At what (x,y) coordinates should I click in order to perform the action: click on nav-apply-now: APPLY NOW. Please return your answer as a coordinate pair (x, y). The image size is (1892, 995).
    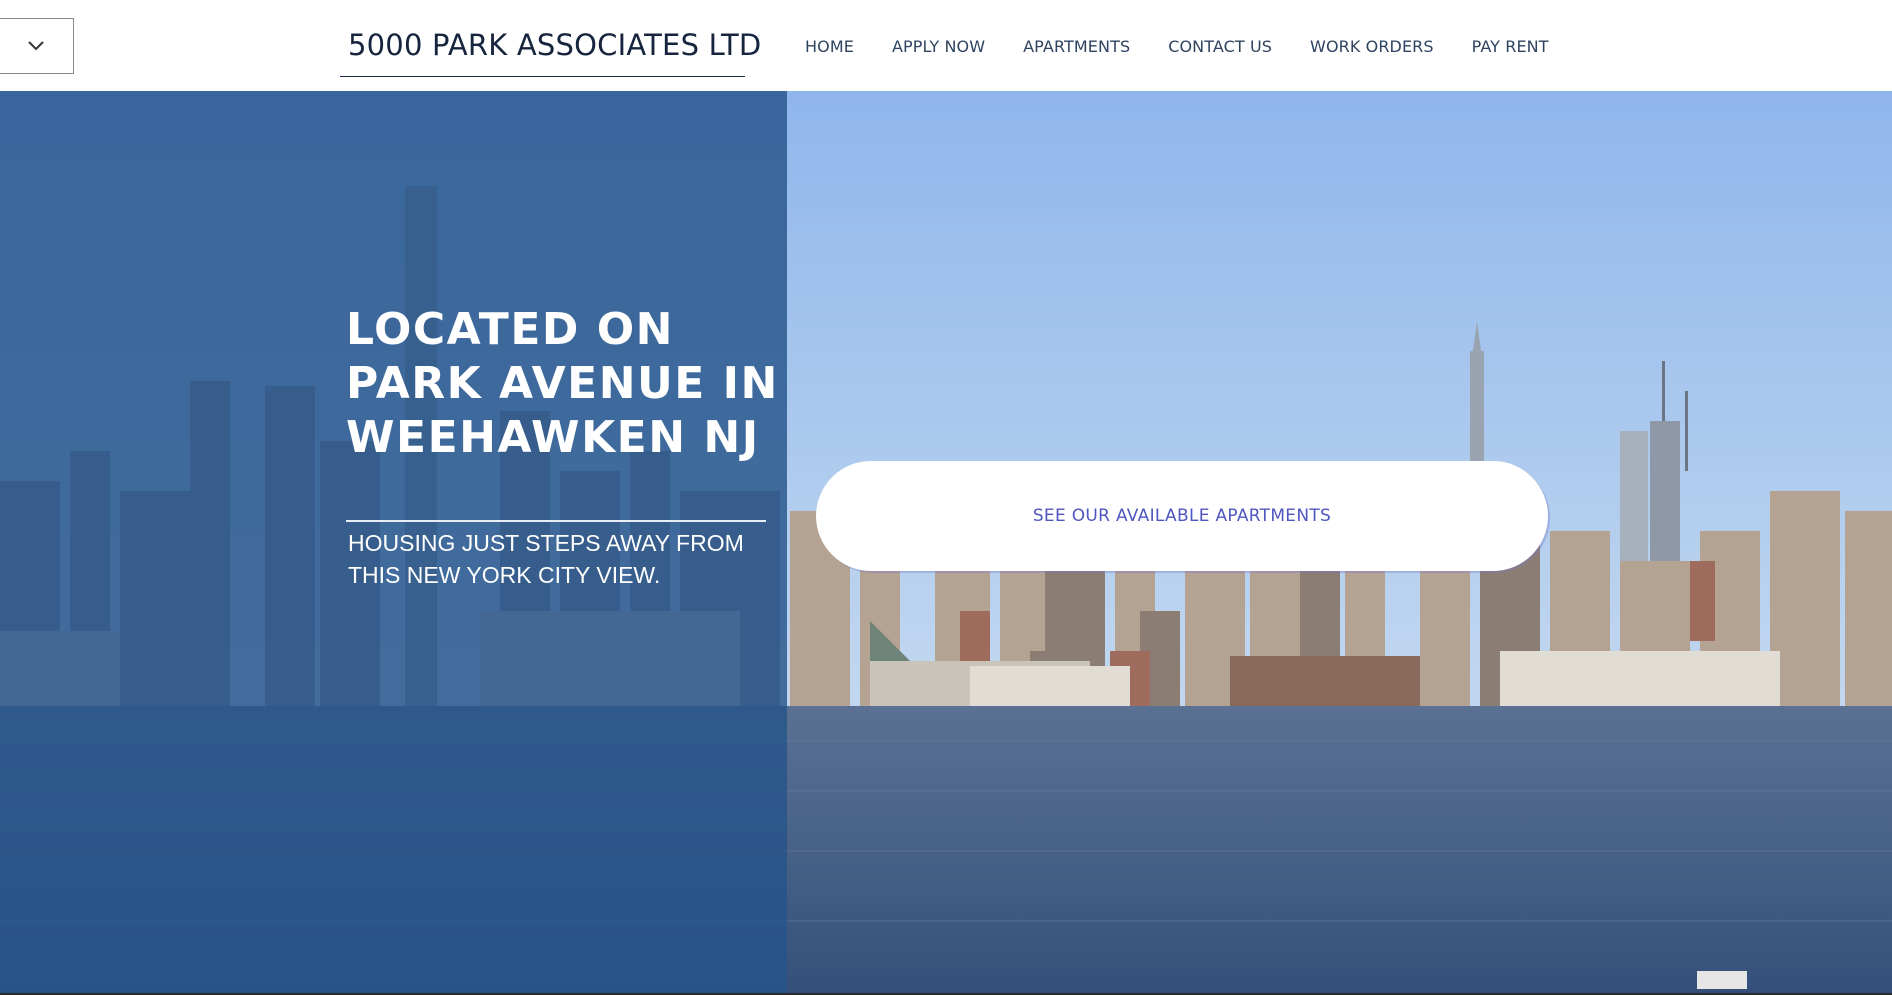
    Looking at the image, I should click on (938, 47).